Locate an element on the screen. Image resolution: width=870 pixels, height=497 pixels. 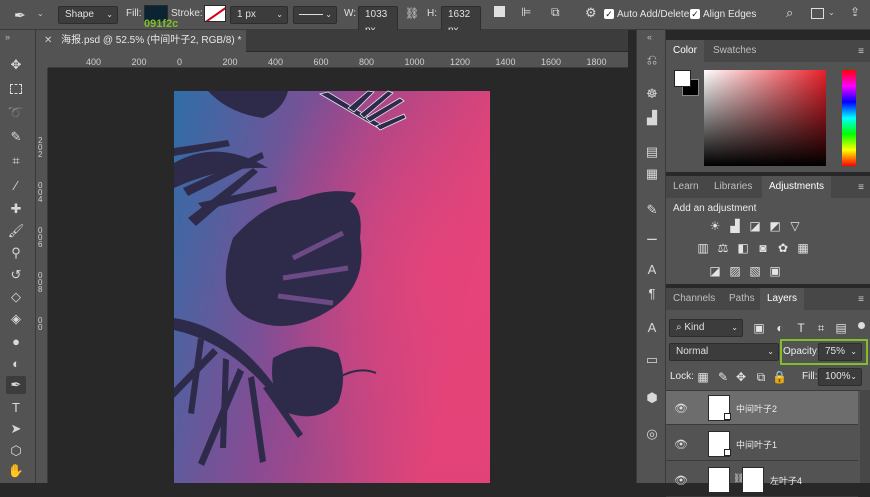
collapse-icon: « is located at coordinates (649, 37).